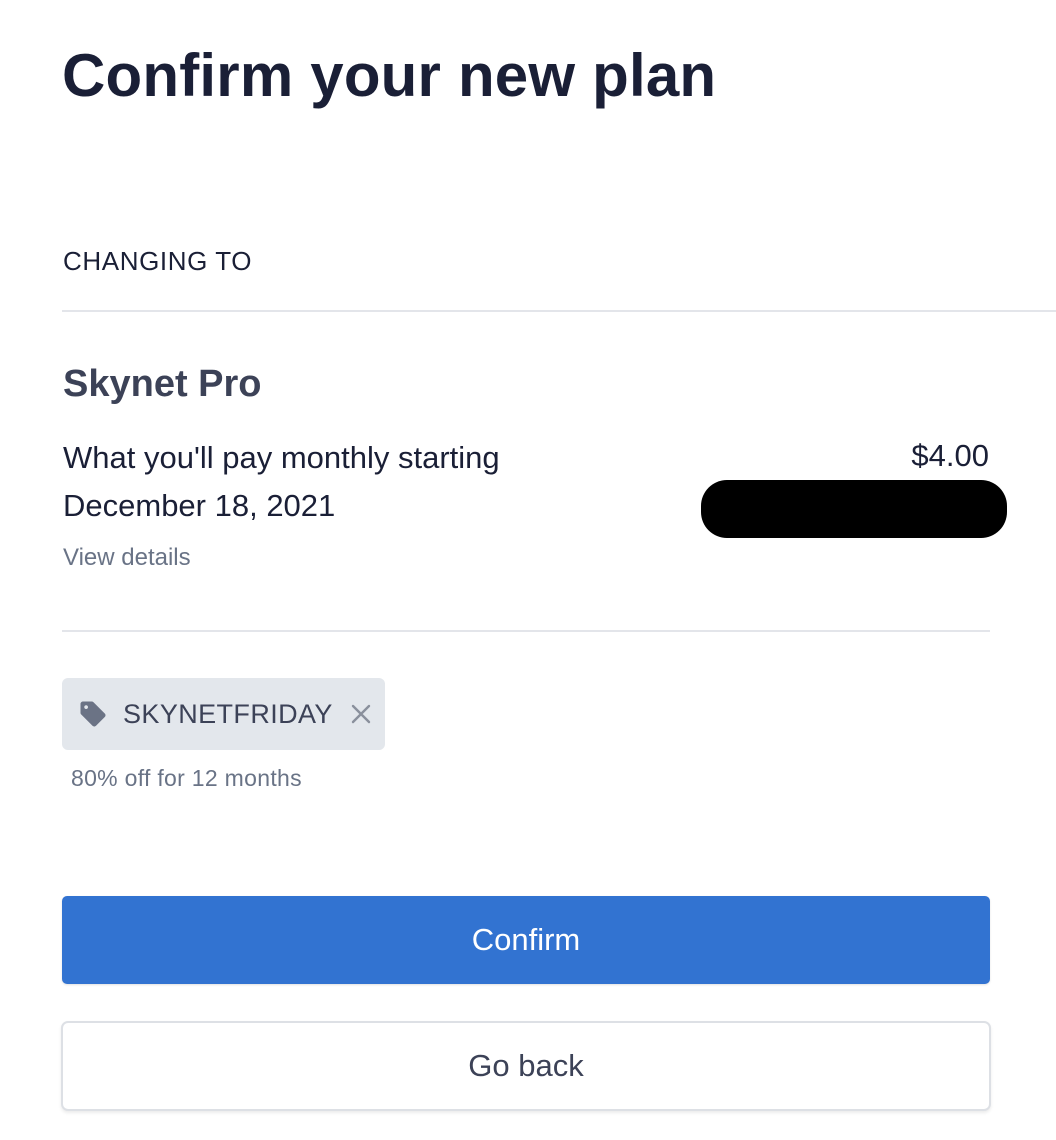 The width and height of the screenshot is (1056, 1140). I want to click on view-details-link: View details, so click(127, 558).